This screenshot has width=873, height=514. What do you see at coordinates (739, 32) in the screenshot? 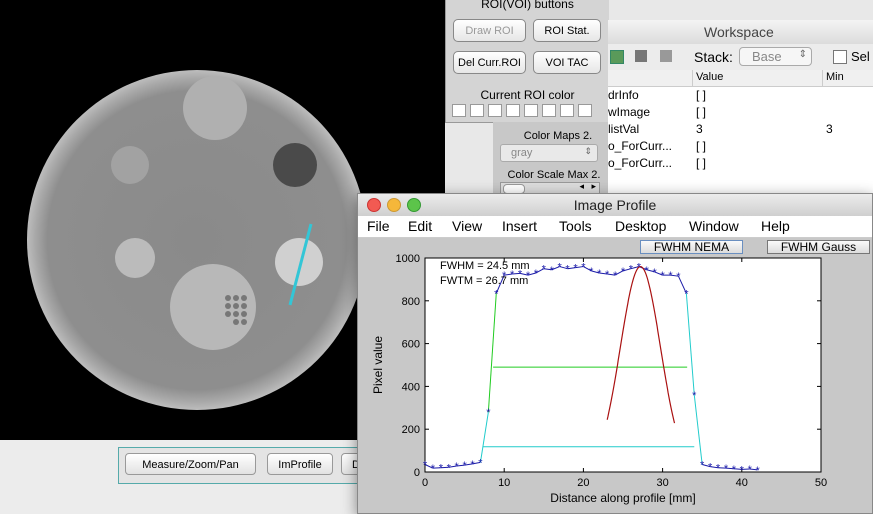
I see `workspace-title: Workspace` at bounding box center [739, 32].